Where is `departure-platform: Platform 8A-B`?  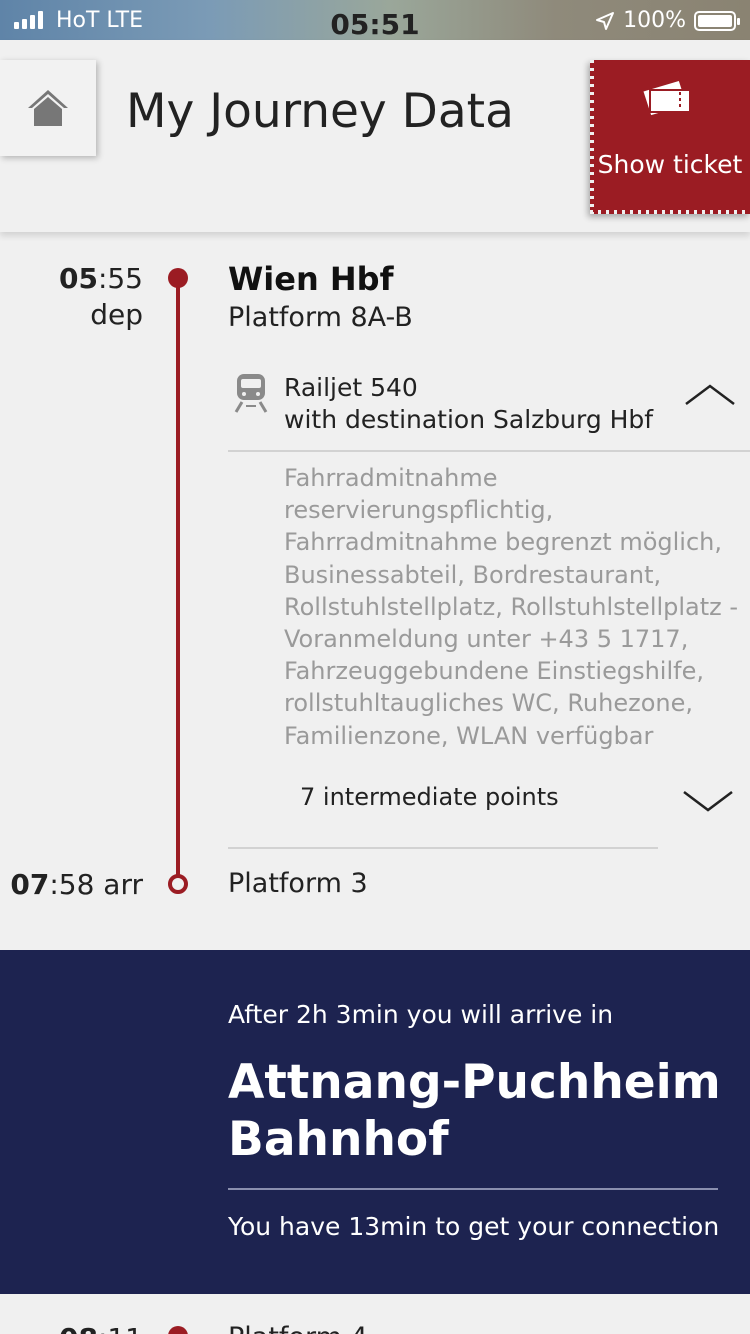
departure-platform: Platform 8A-B is located at coordinates (320, 317).